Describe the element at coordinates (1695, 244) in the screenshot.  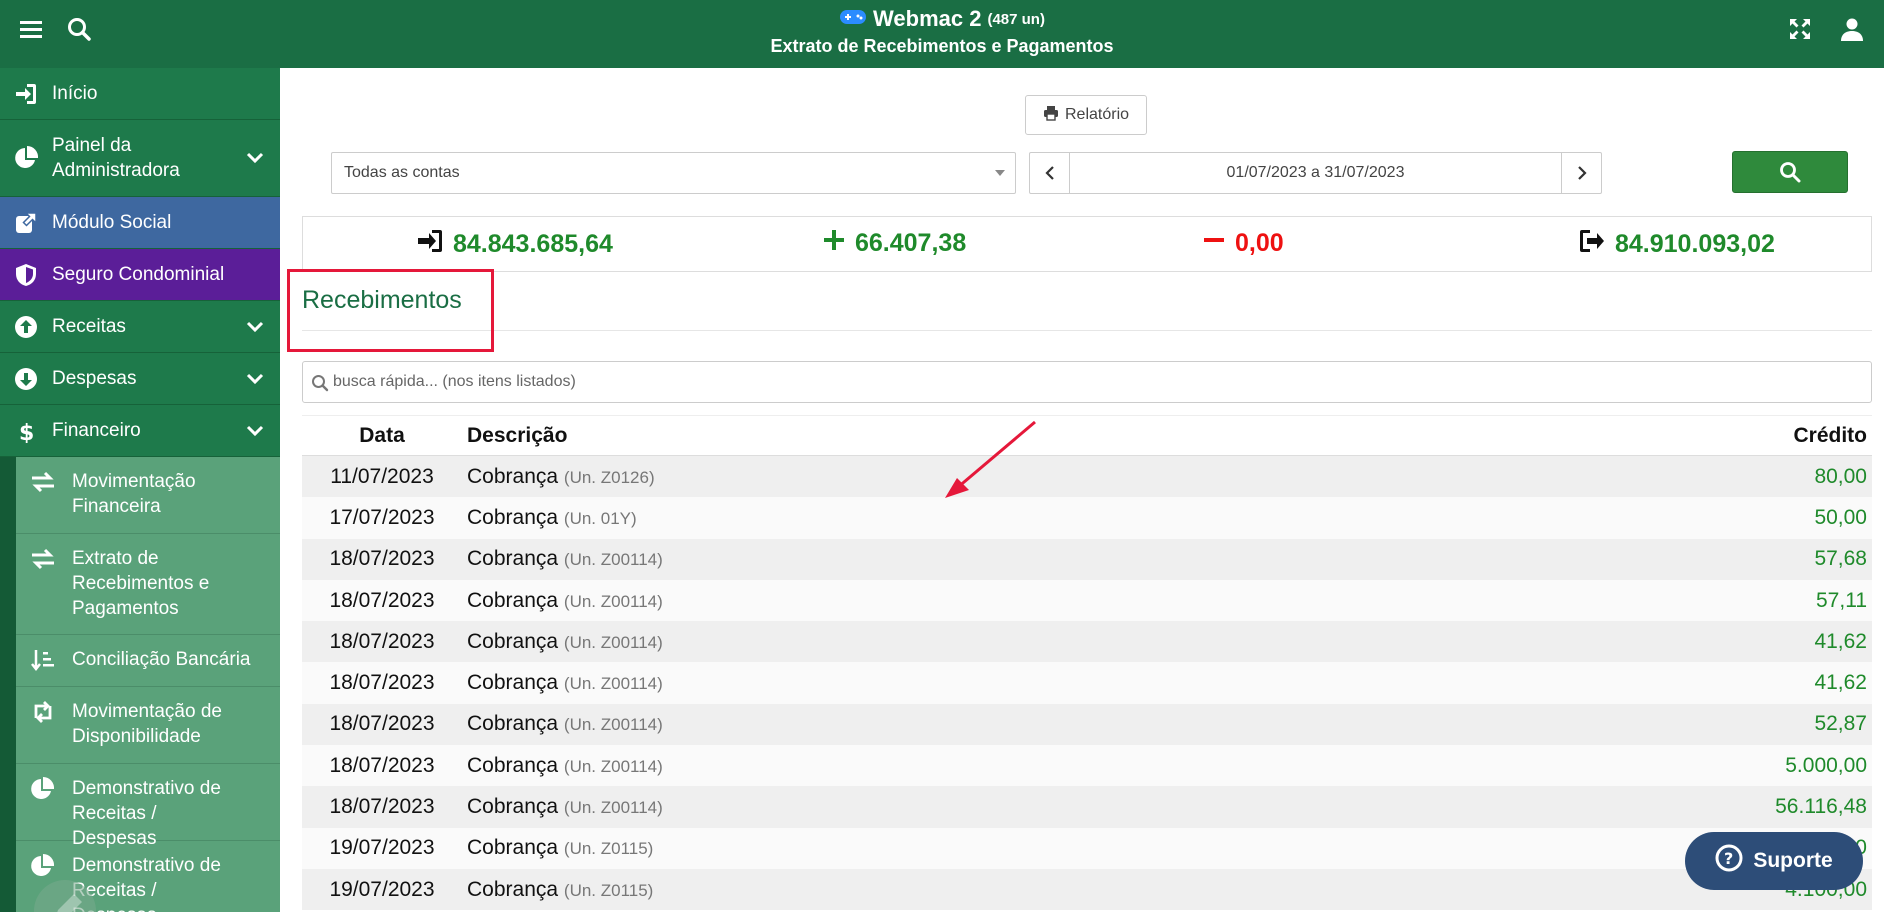
I see `total-closing-value: 84.910.093,02` at that location.